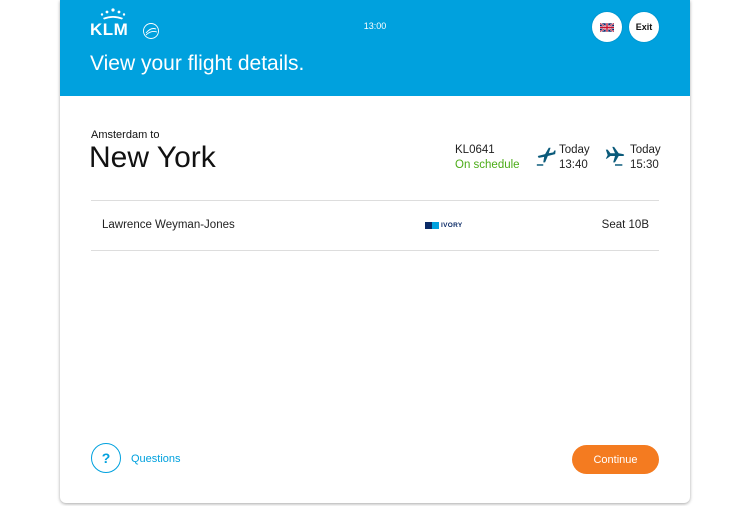  Describe the element at coordinates (113, 14) in the screenshot. I see `crown-icon` at that location.